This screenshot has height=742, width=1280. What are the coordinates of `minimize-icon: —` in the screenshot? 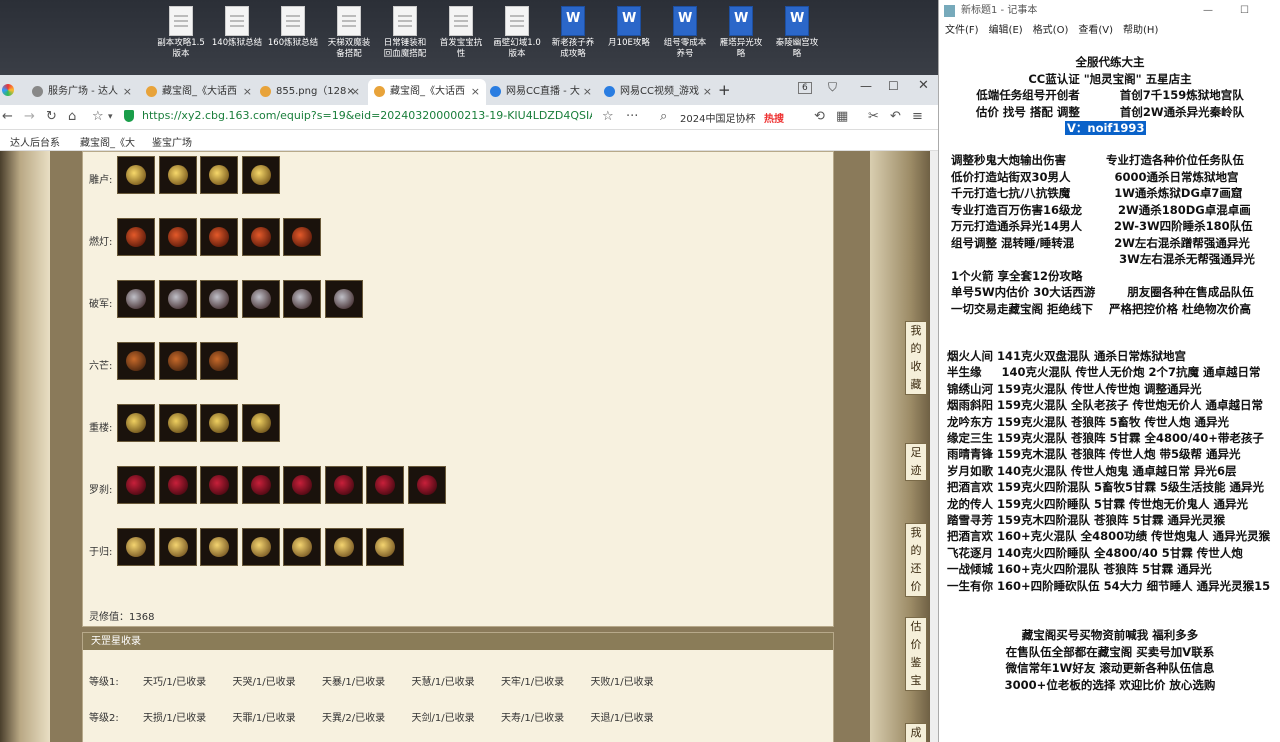 It's located at (866, 86).